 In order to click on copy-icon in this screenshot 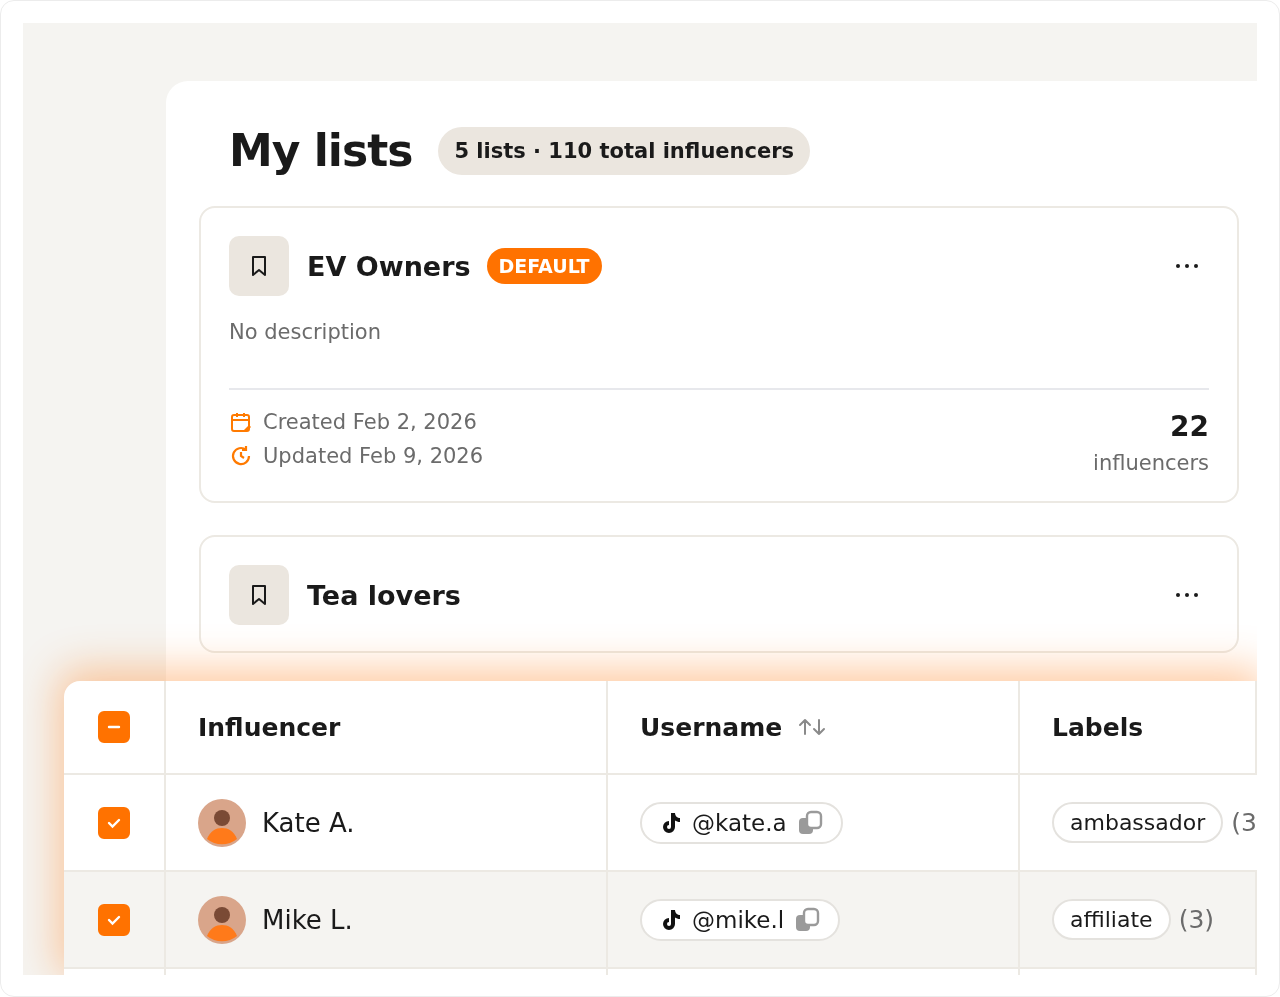, I will do `click(810, 822)`.